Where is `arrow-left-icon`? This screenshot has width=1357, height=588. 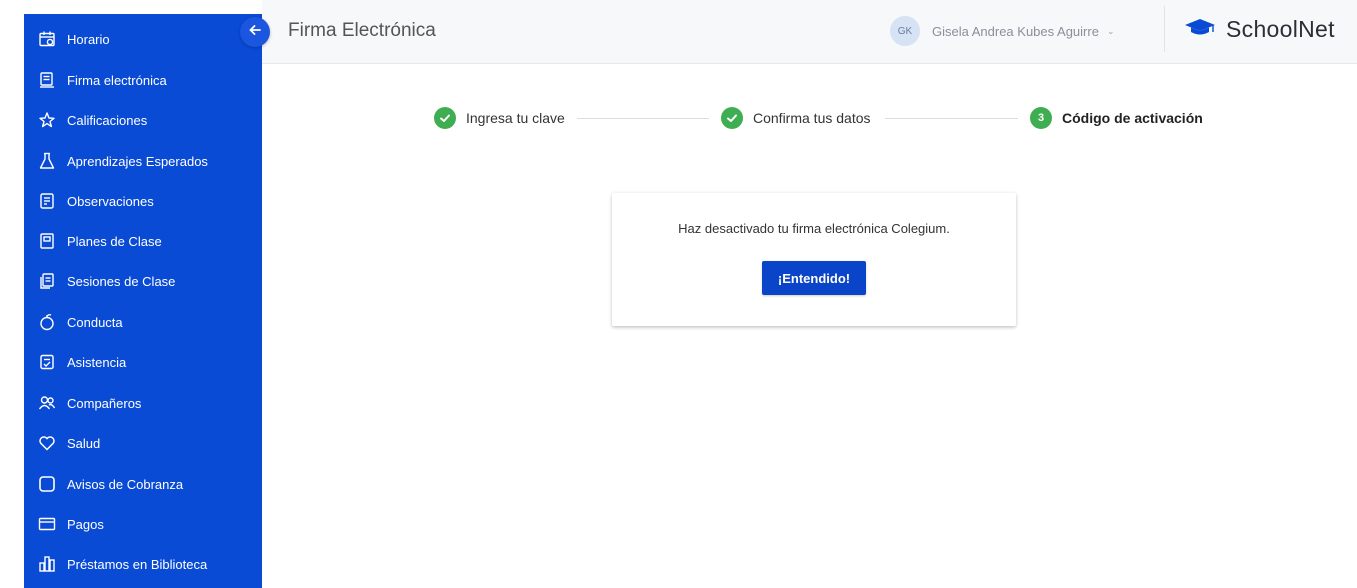 arrow-left-icon is located at coordinates (255, 32).